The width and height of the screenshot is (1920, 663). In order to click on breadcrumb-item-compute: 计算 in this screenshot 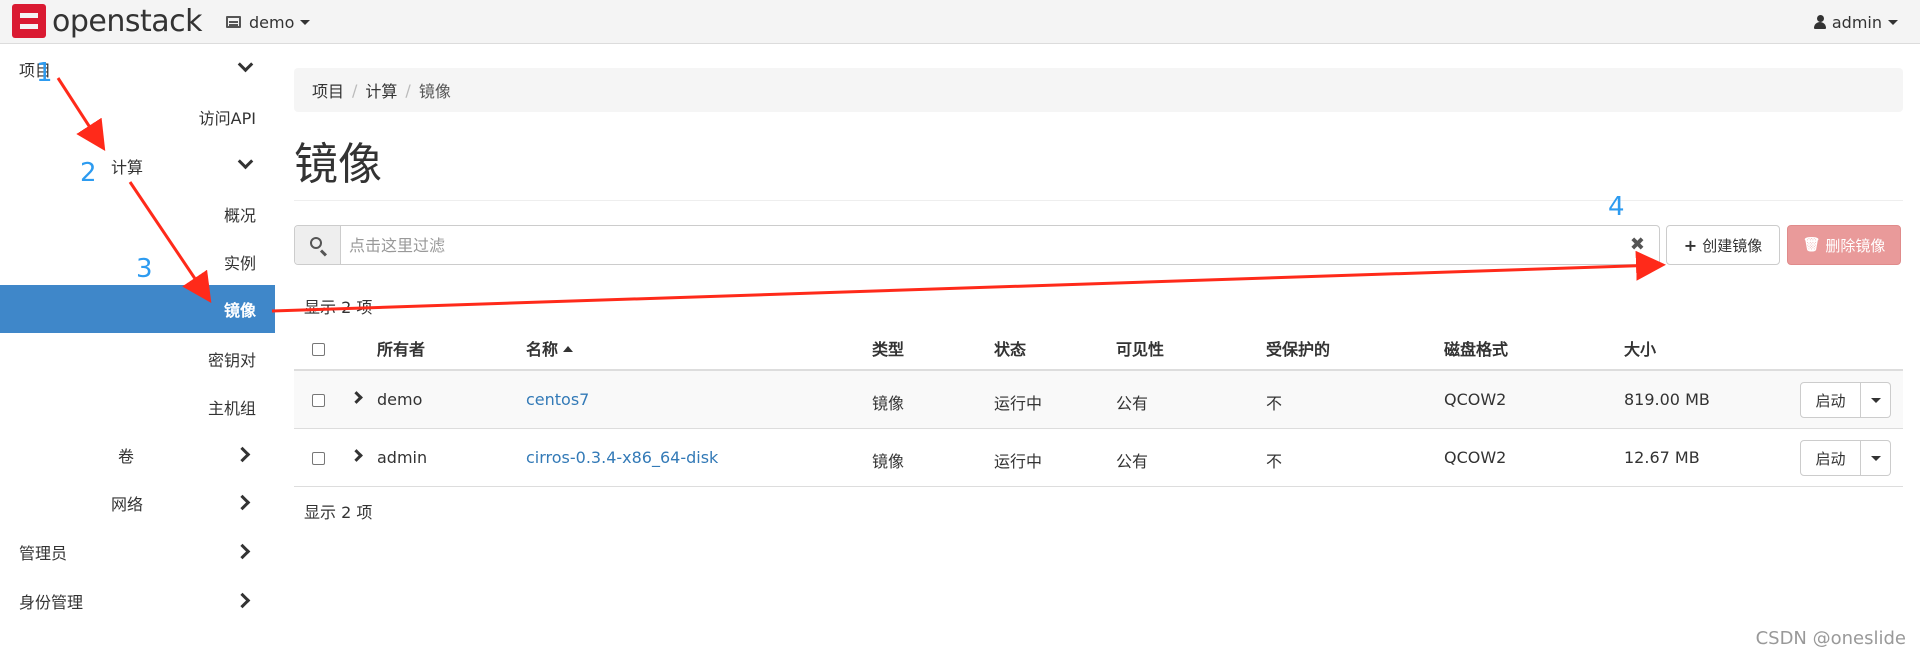, I will do `click(381, 90)`.